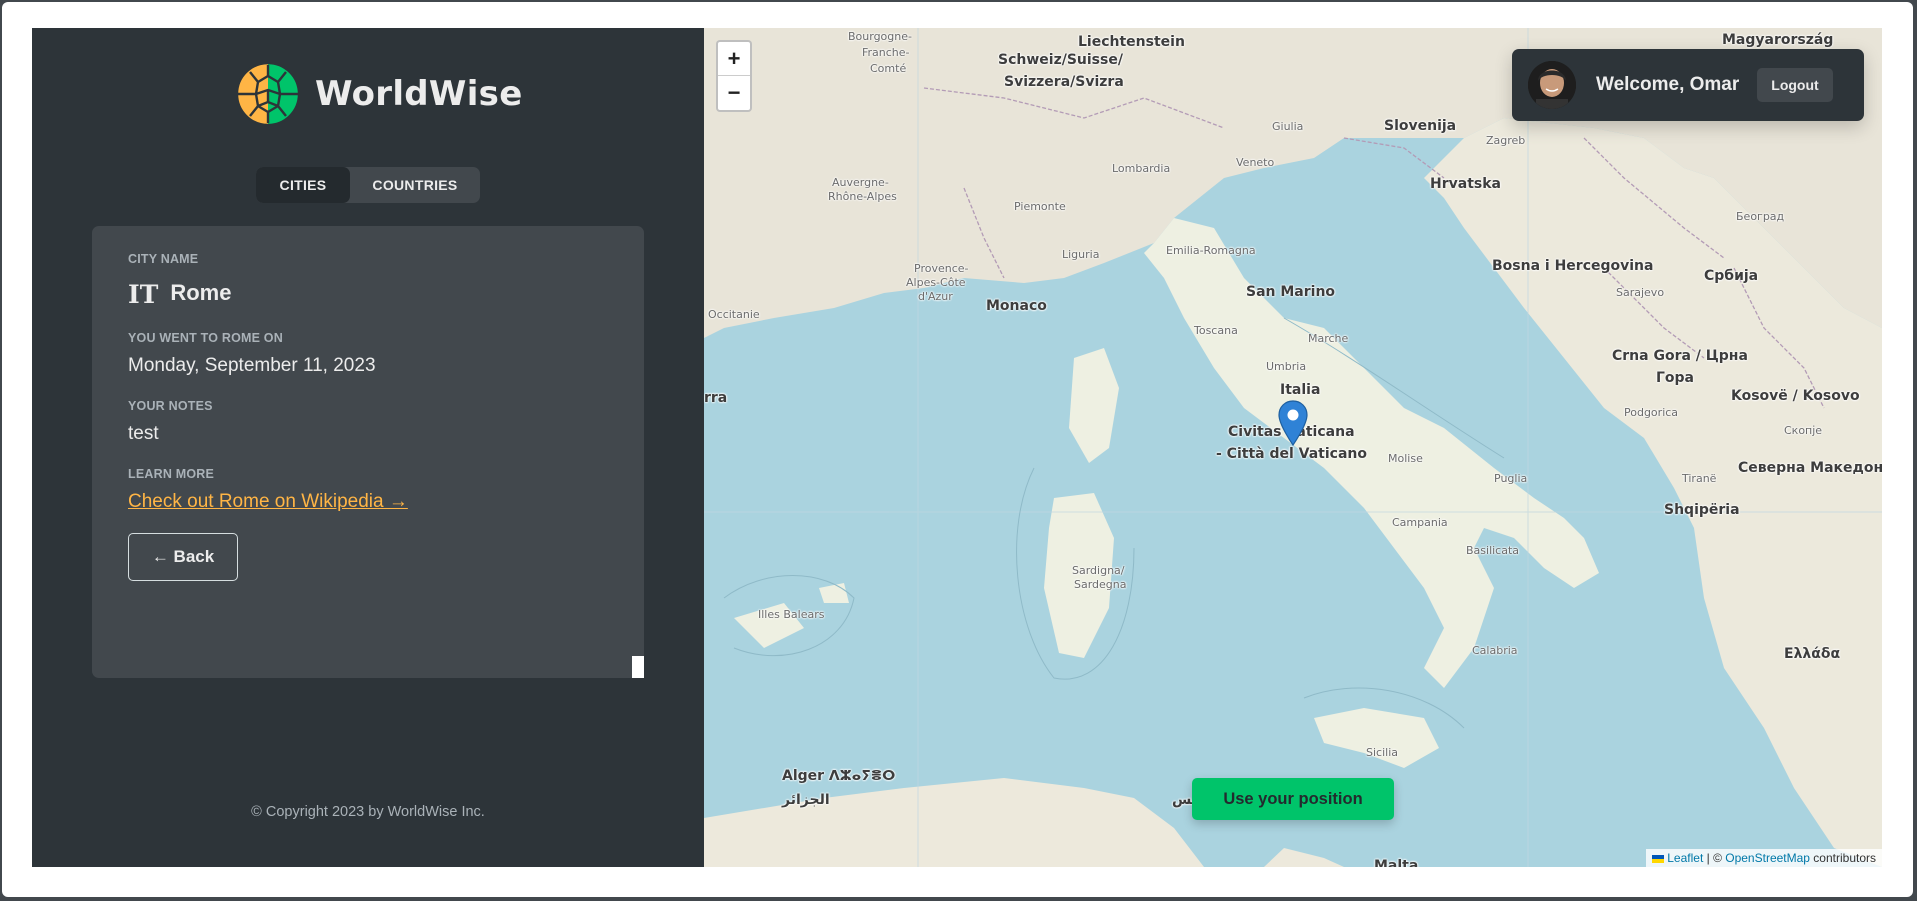 This screenshot has width=1917, height=901. What do you see at coordinates (1842, 858) in the screenshot?
I see `attribution-tail: contributors` at bounding box center [1842, 858].